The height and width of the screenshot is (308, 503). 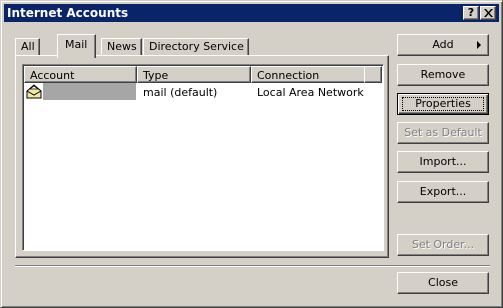 I want to click on remove-button-label: Remove, so click(x=443, y=74).